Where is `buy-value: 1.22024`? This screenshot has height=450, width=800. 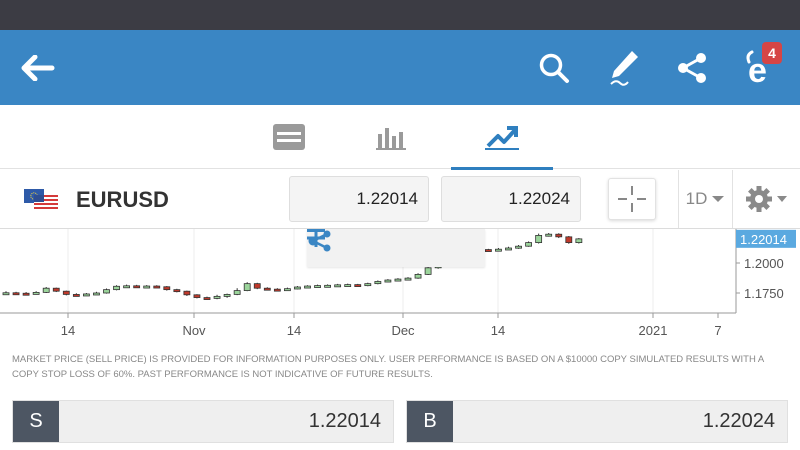 buy-value: 1.22024 is located at coordinates (738, 421).